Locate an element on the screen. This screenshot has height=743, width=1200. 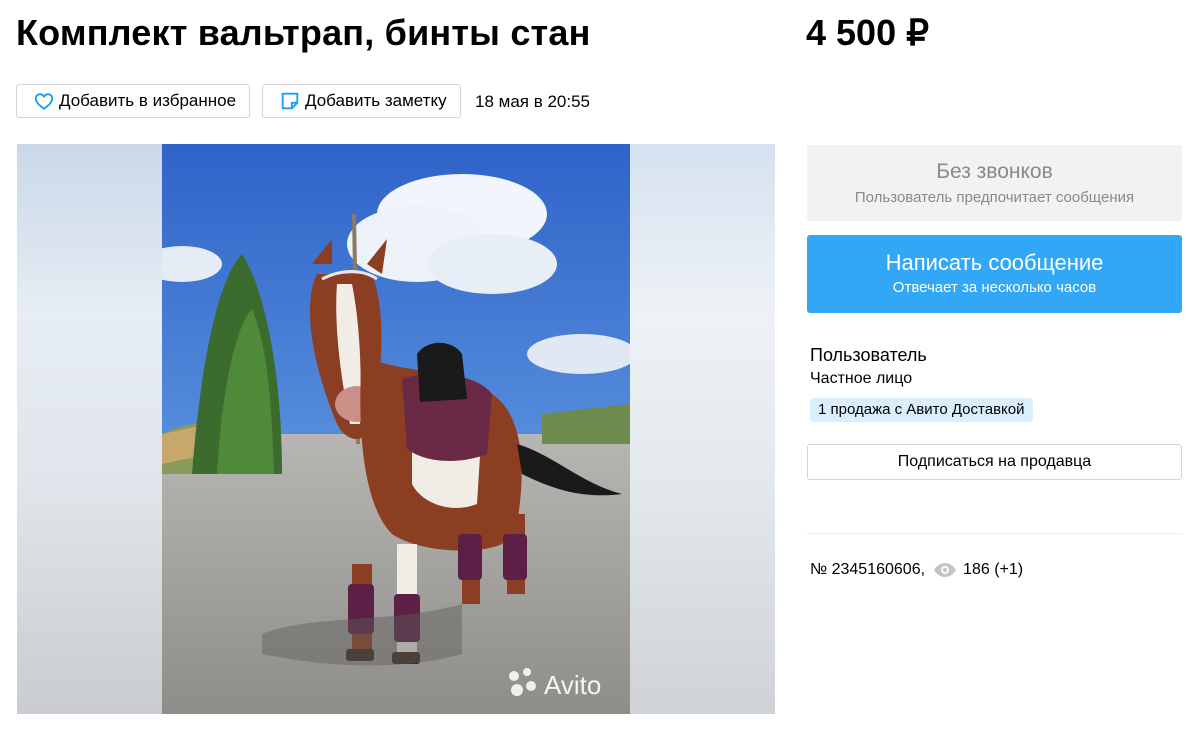
divider is located at coordinates (994, 533).